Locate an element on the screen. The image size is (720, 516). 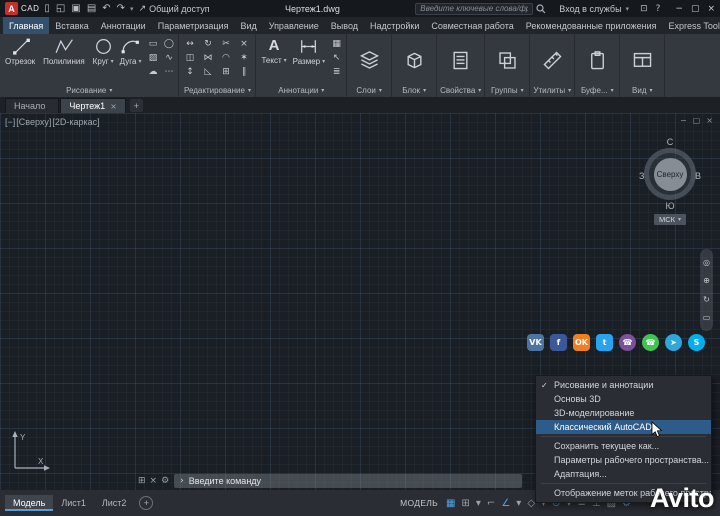
menu-item: Основы 3D is located at coordinates (623, 399).